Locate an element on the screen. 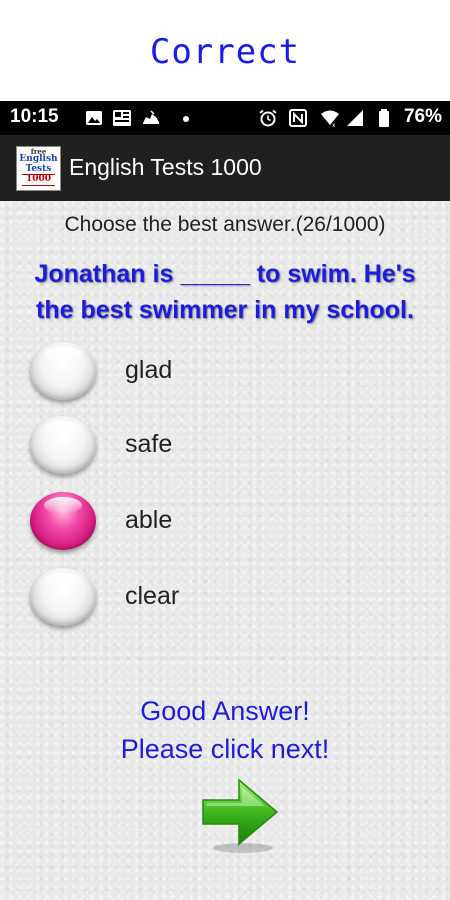  result-banner: Correct is located at coordinates (225, 50).